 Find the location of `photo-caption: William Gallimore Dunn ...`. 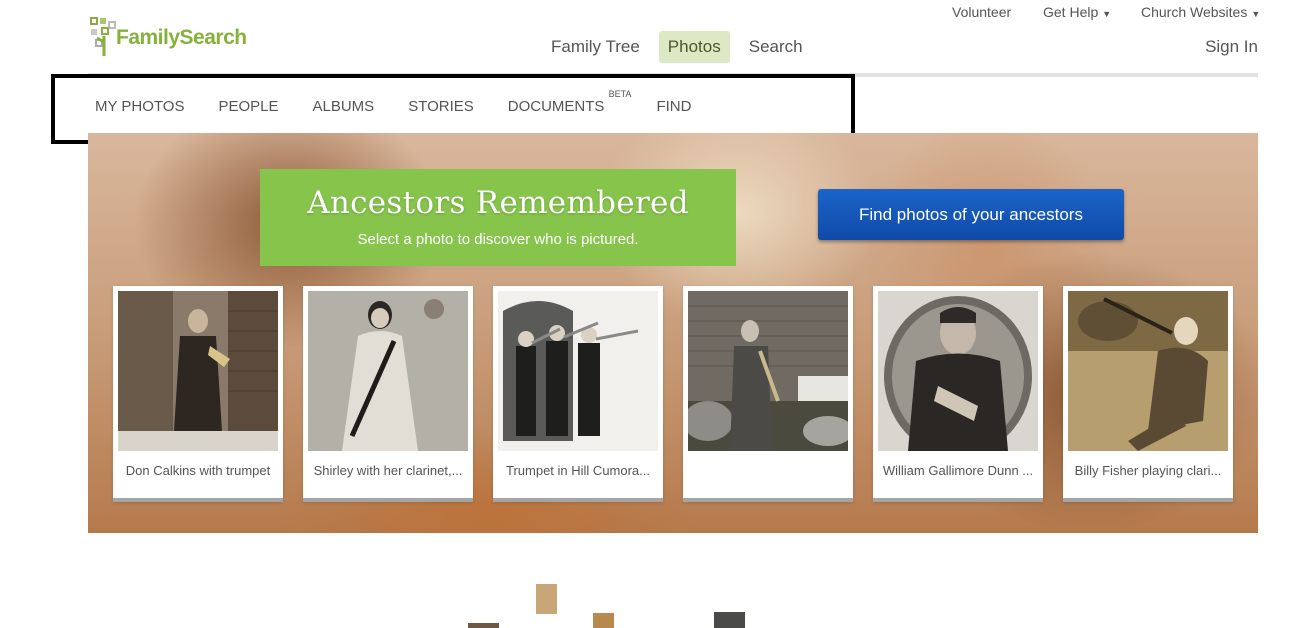

photo-caption: William Gallimore Dunn ... is located at coordinates (958, 470).